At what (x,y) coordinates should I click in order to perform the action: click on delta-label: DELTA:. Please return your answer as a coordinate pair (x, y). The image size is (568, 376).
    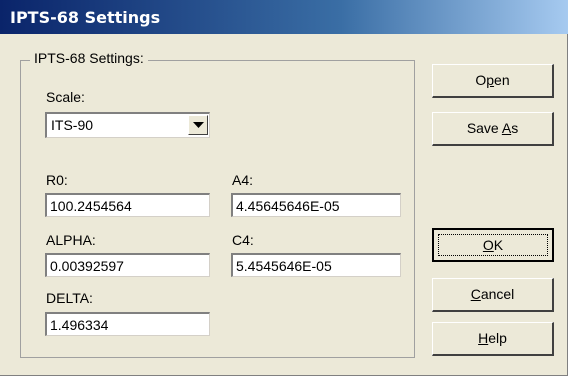
    Looking at the image, I should click on (69, 298).